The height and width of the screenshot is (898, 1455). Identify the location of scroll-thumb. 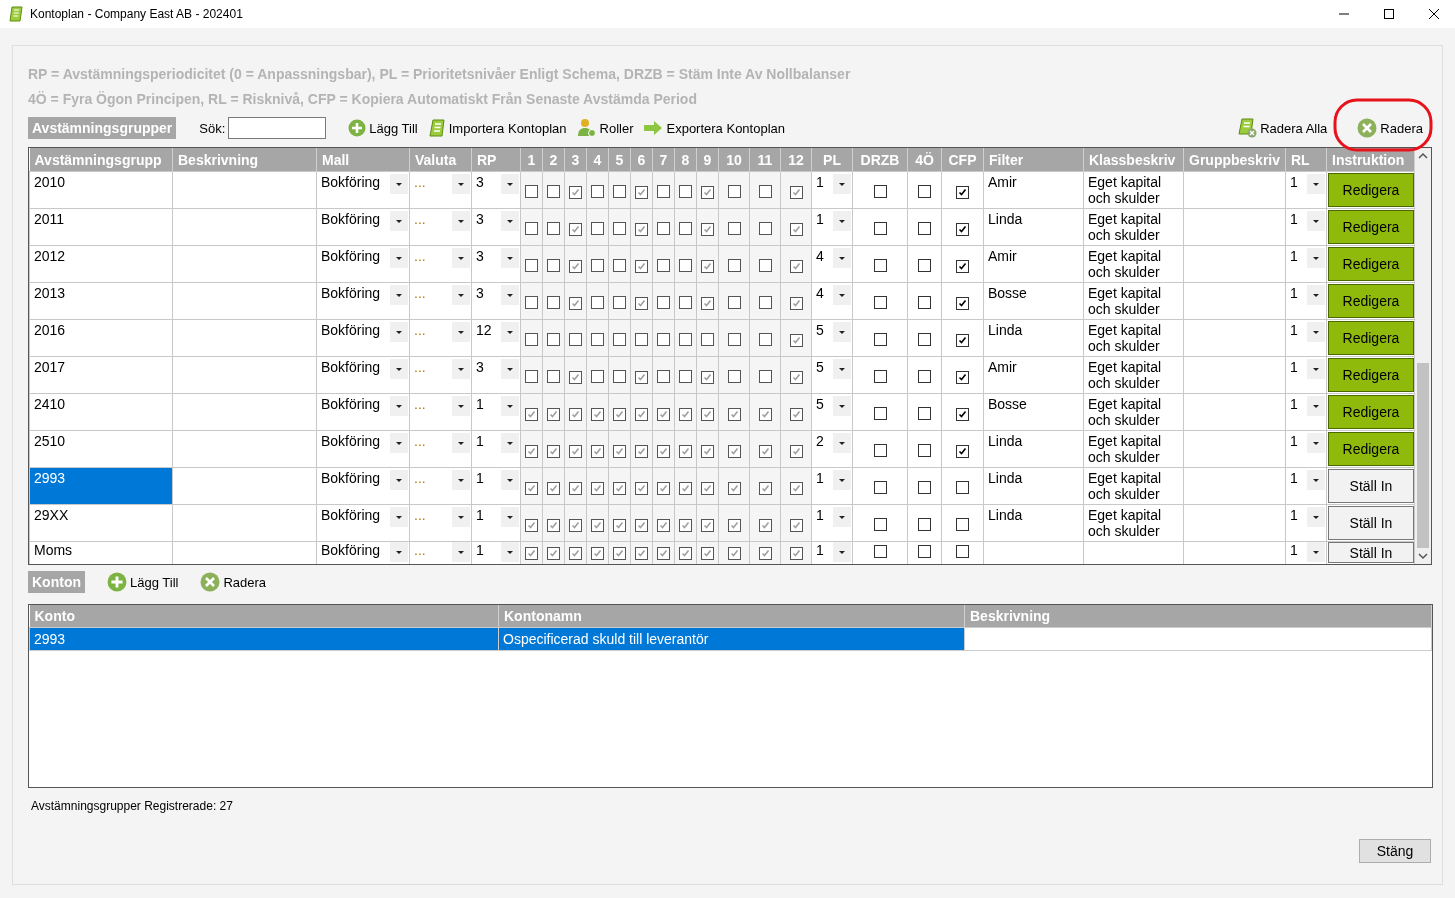
(1423, 455).